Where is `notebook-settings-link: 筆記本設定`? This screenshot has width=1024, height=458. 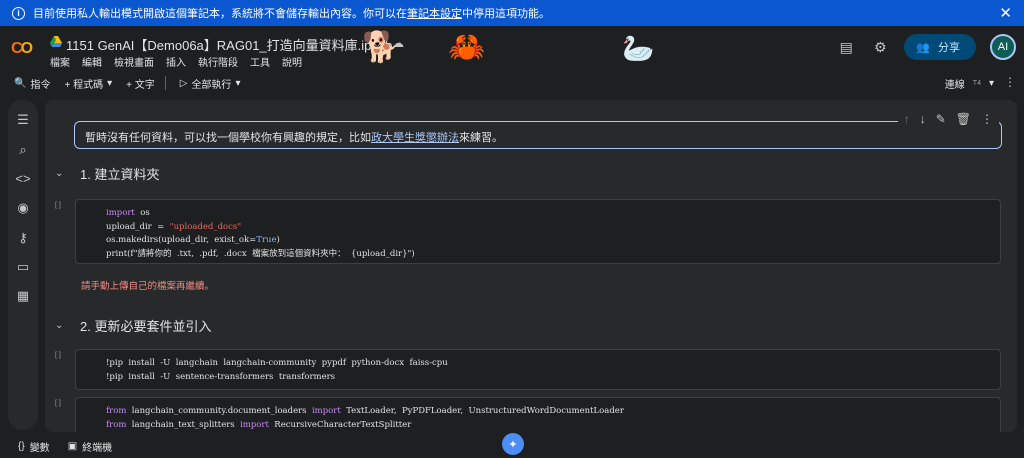
notebook-settings-link: 筆記本設定 is located at coordinates (434, 13).